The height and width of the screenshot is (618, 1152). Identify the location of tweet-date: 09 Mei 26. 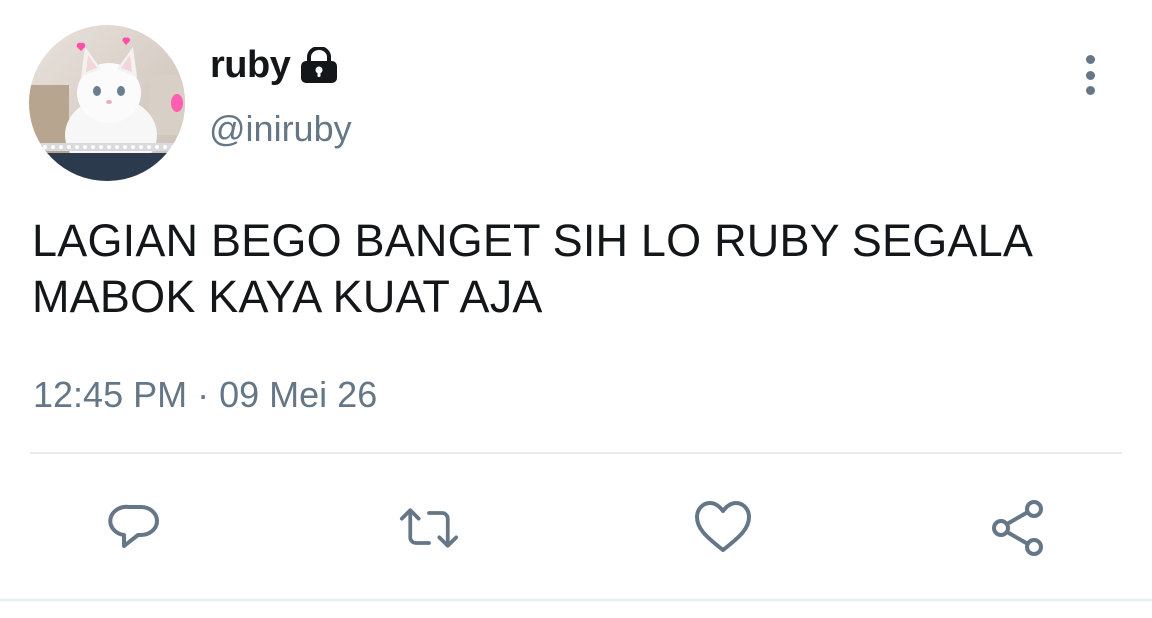
(298, 394).